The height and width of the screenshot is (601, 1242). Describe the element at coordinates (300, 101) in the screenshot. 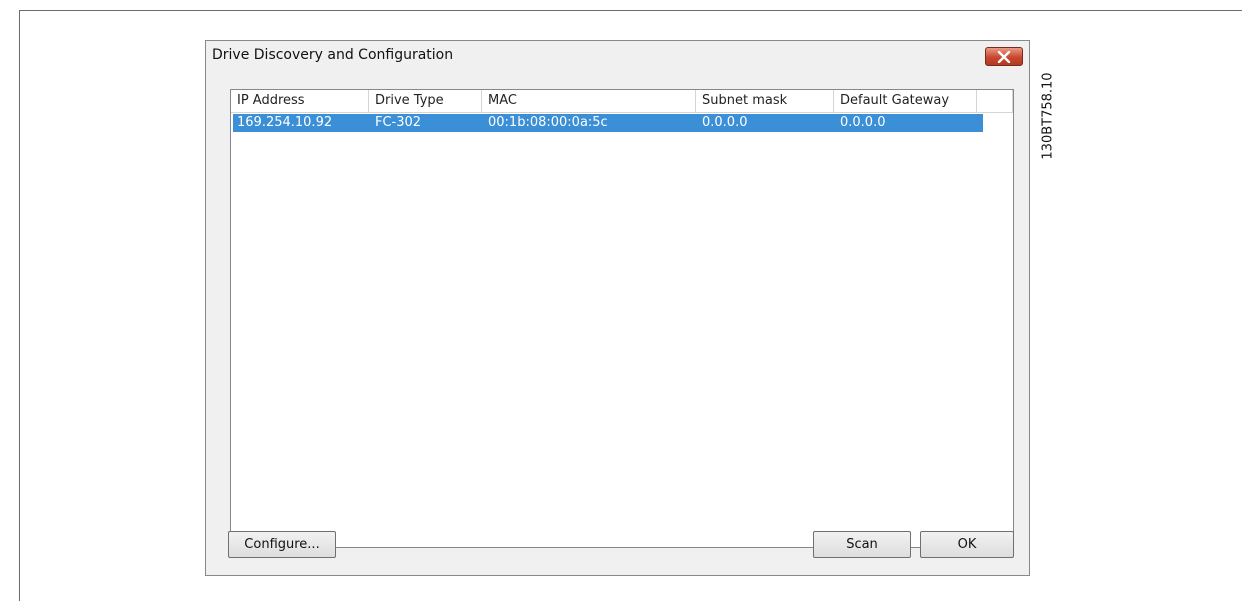

I see `column-header-ip-address: IP Address` at that location.